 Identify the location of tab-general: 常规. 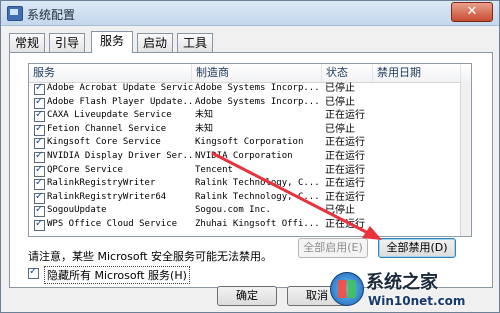
(27, 42).